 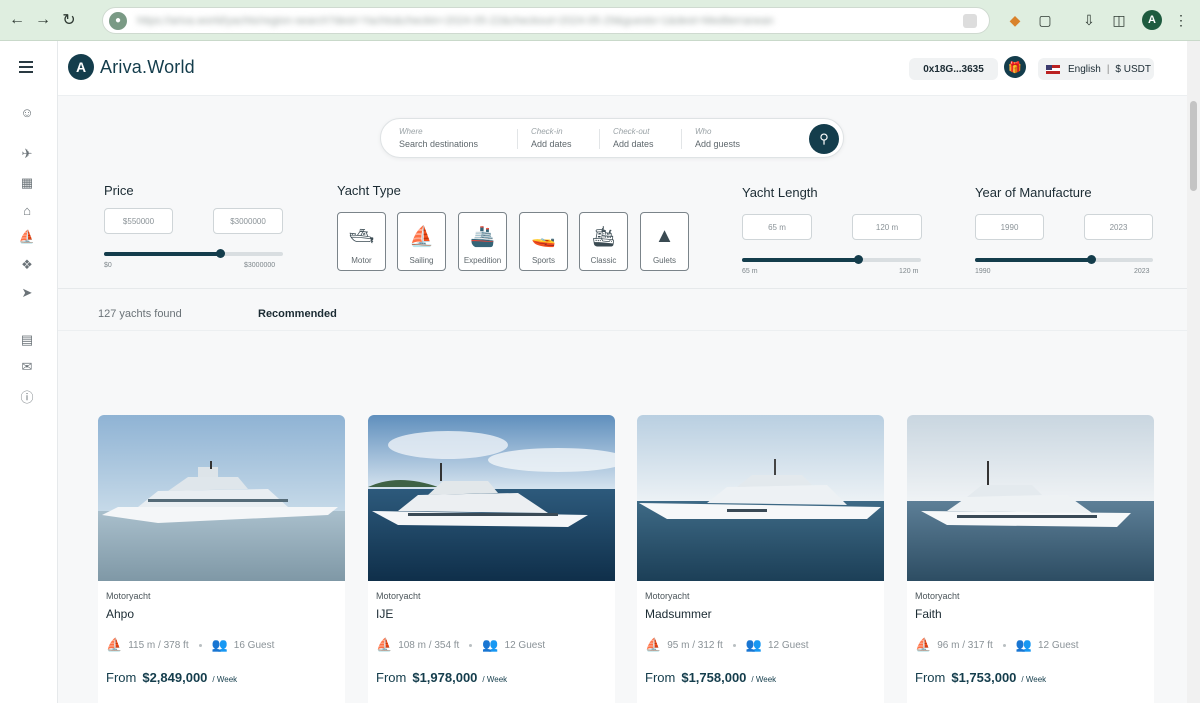 I want to click on length-slider, so click(x=831, y=259).